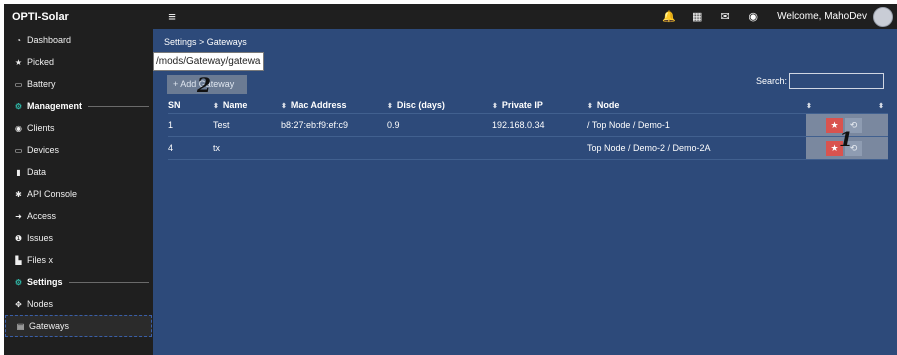 This screenshot has height=355, width=897. I want to click on cell-name: Test, so click(247, 125).